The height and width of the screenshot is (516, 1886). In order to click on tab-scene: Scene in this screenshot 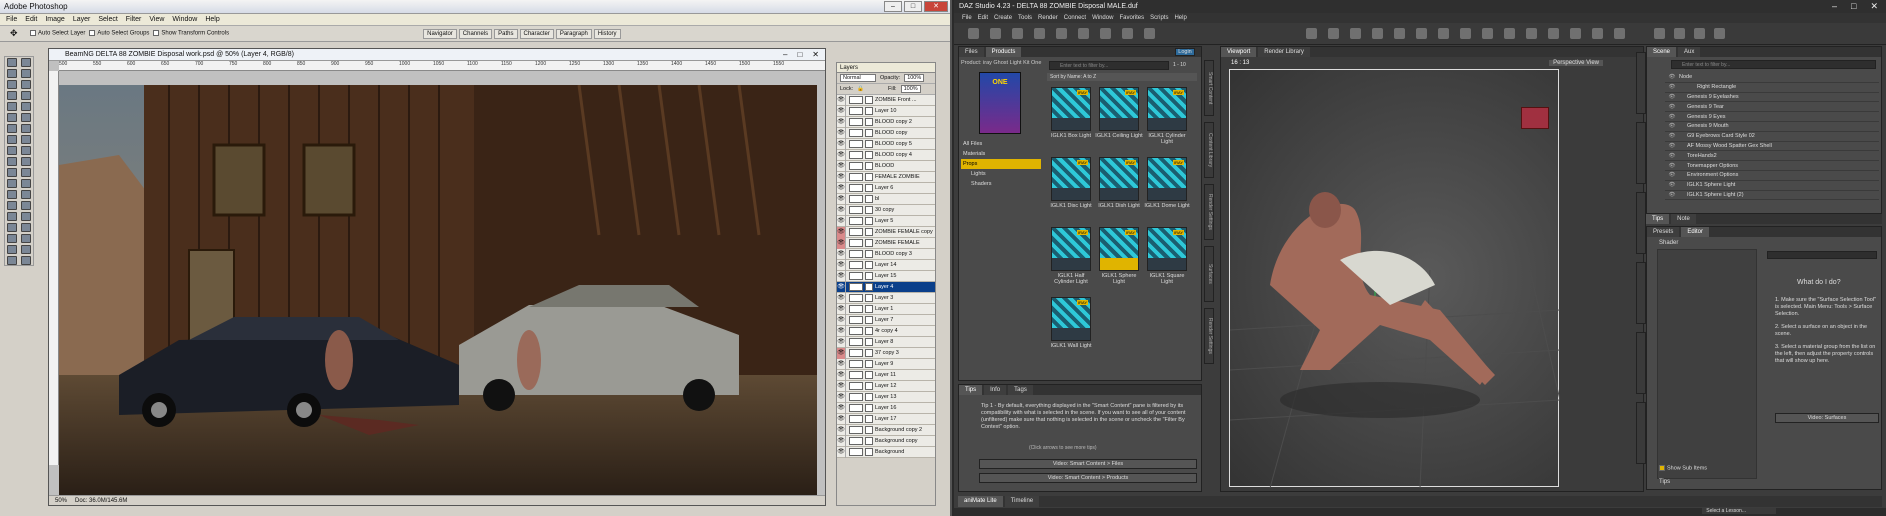, I will do `click(1662, 52)`.